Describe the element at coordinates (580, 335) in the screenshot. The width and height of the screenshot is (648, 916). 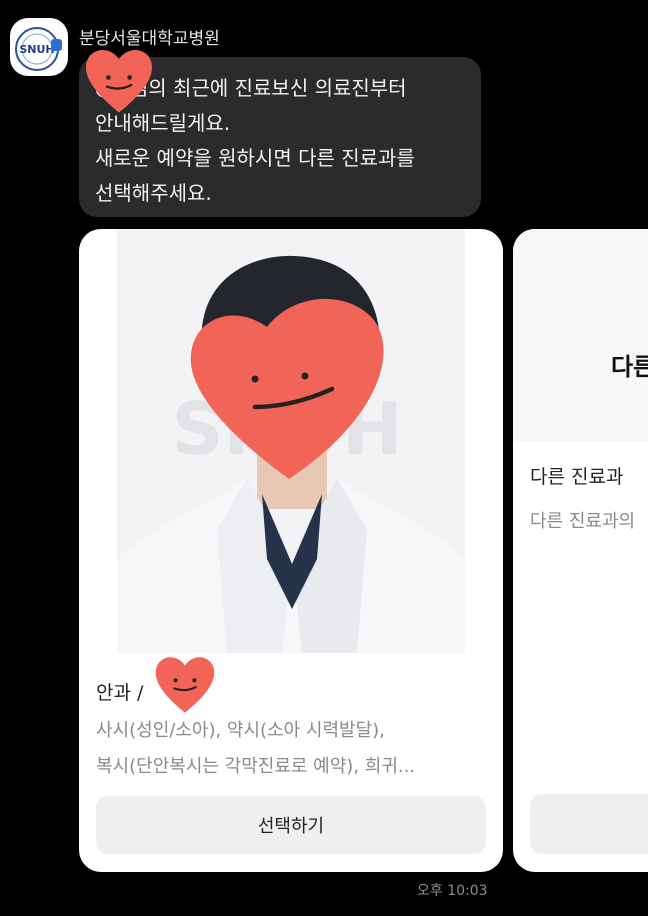
I see `card-header-area` at that location.